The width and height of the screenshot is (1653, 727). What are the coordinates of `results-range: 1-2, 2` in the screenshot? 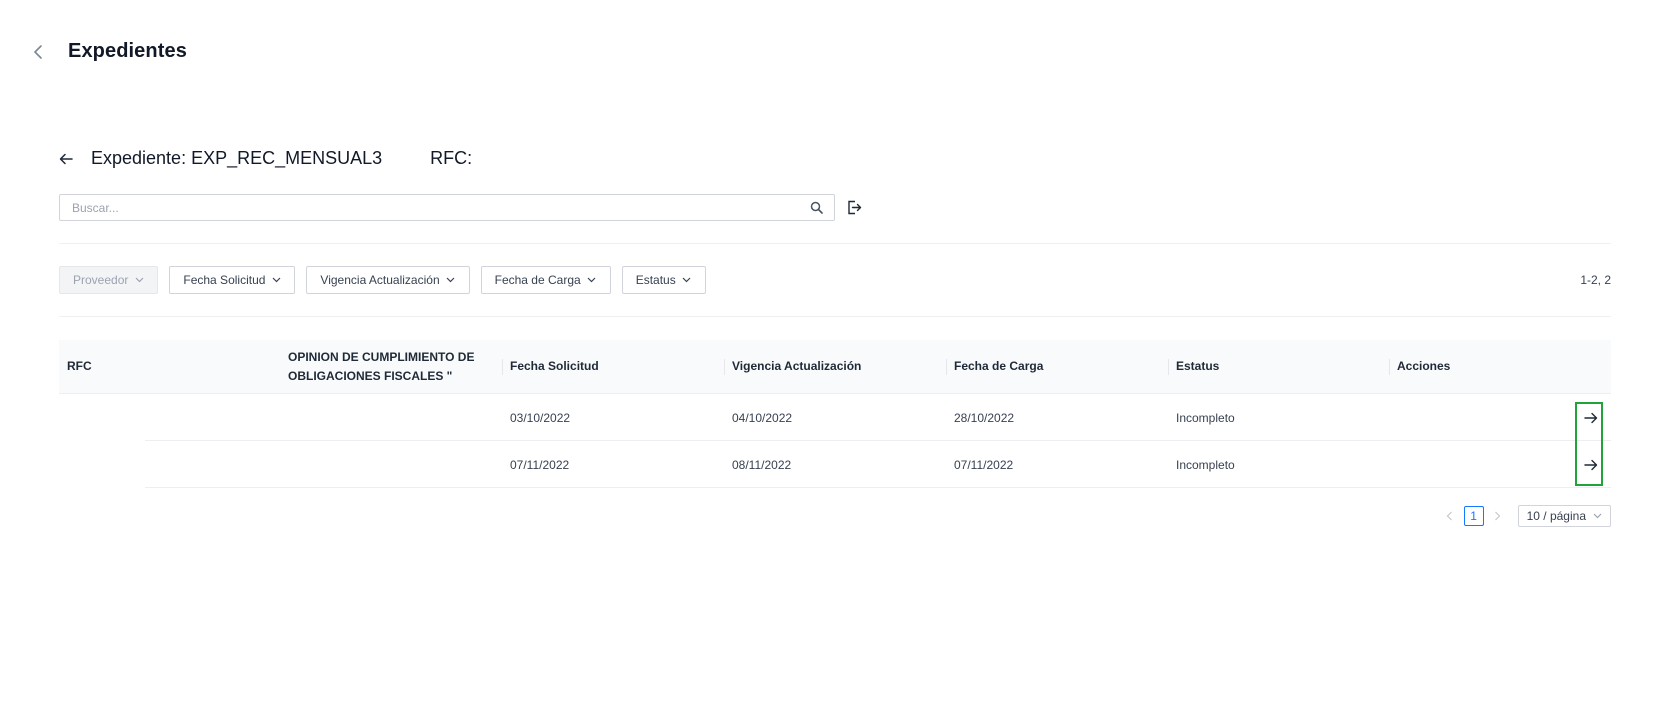 It's located at (1595, 280).